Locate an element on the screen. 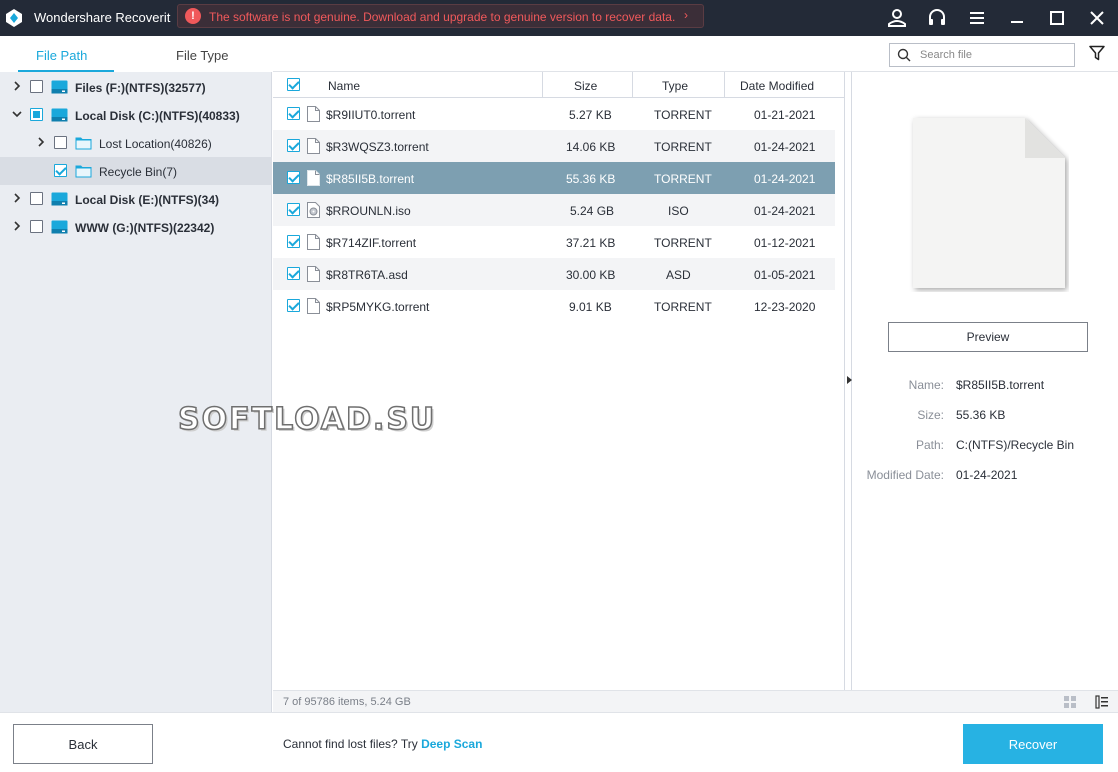 This screenshot has width=1118, height=772. app-title: Wondershare Recoverit is located at coordinates (102, 17).